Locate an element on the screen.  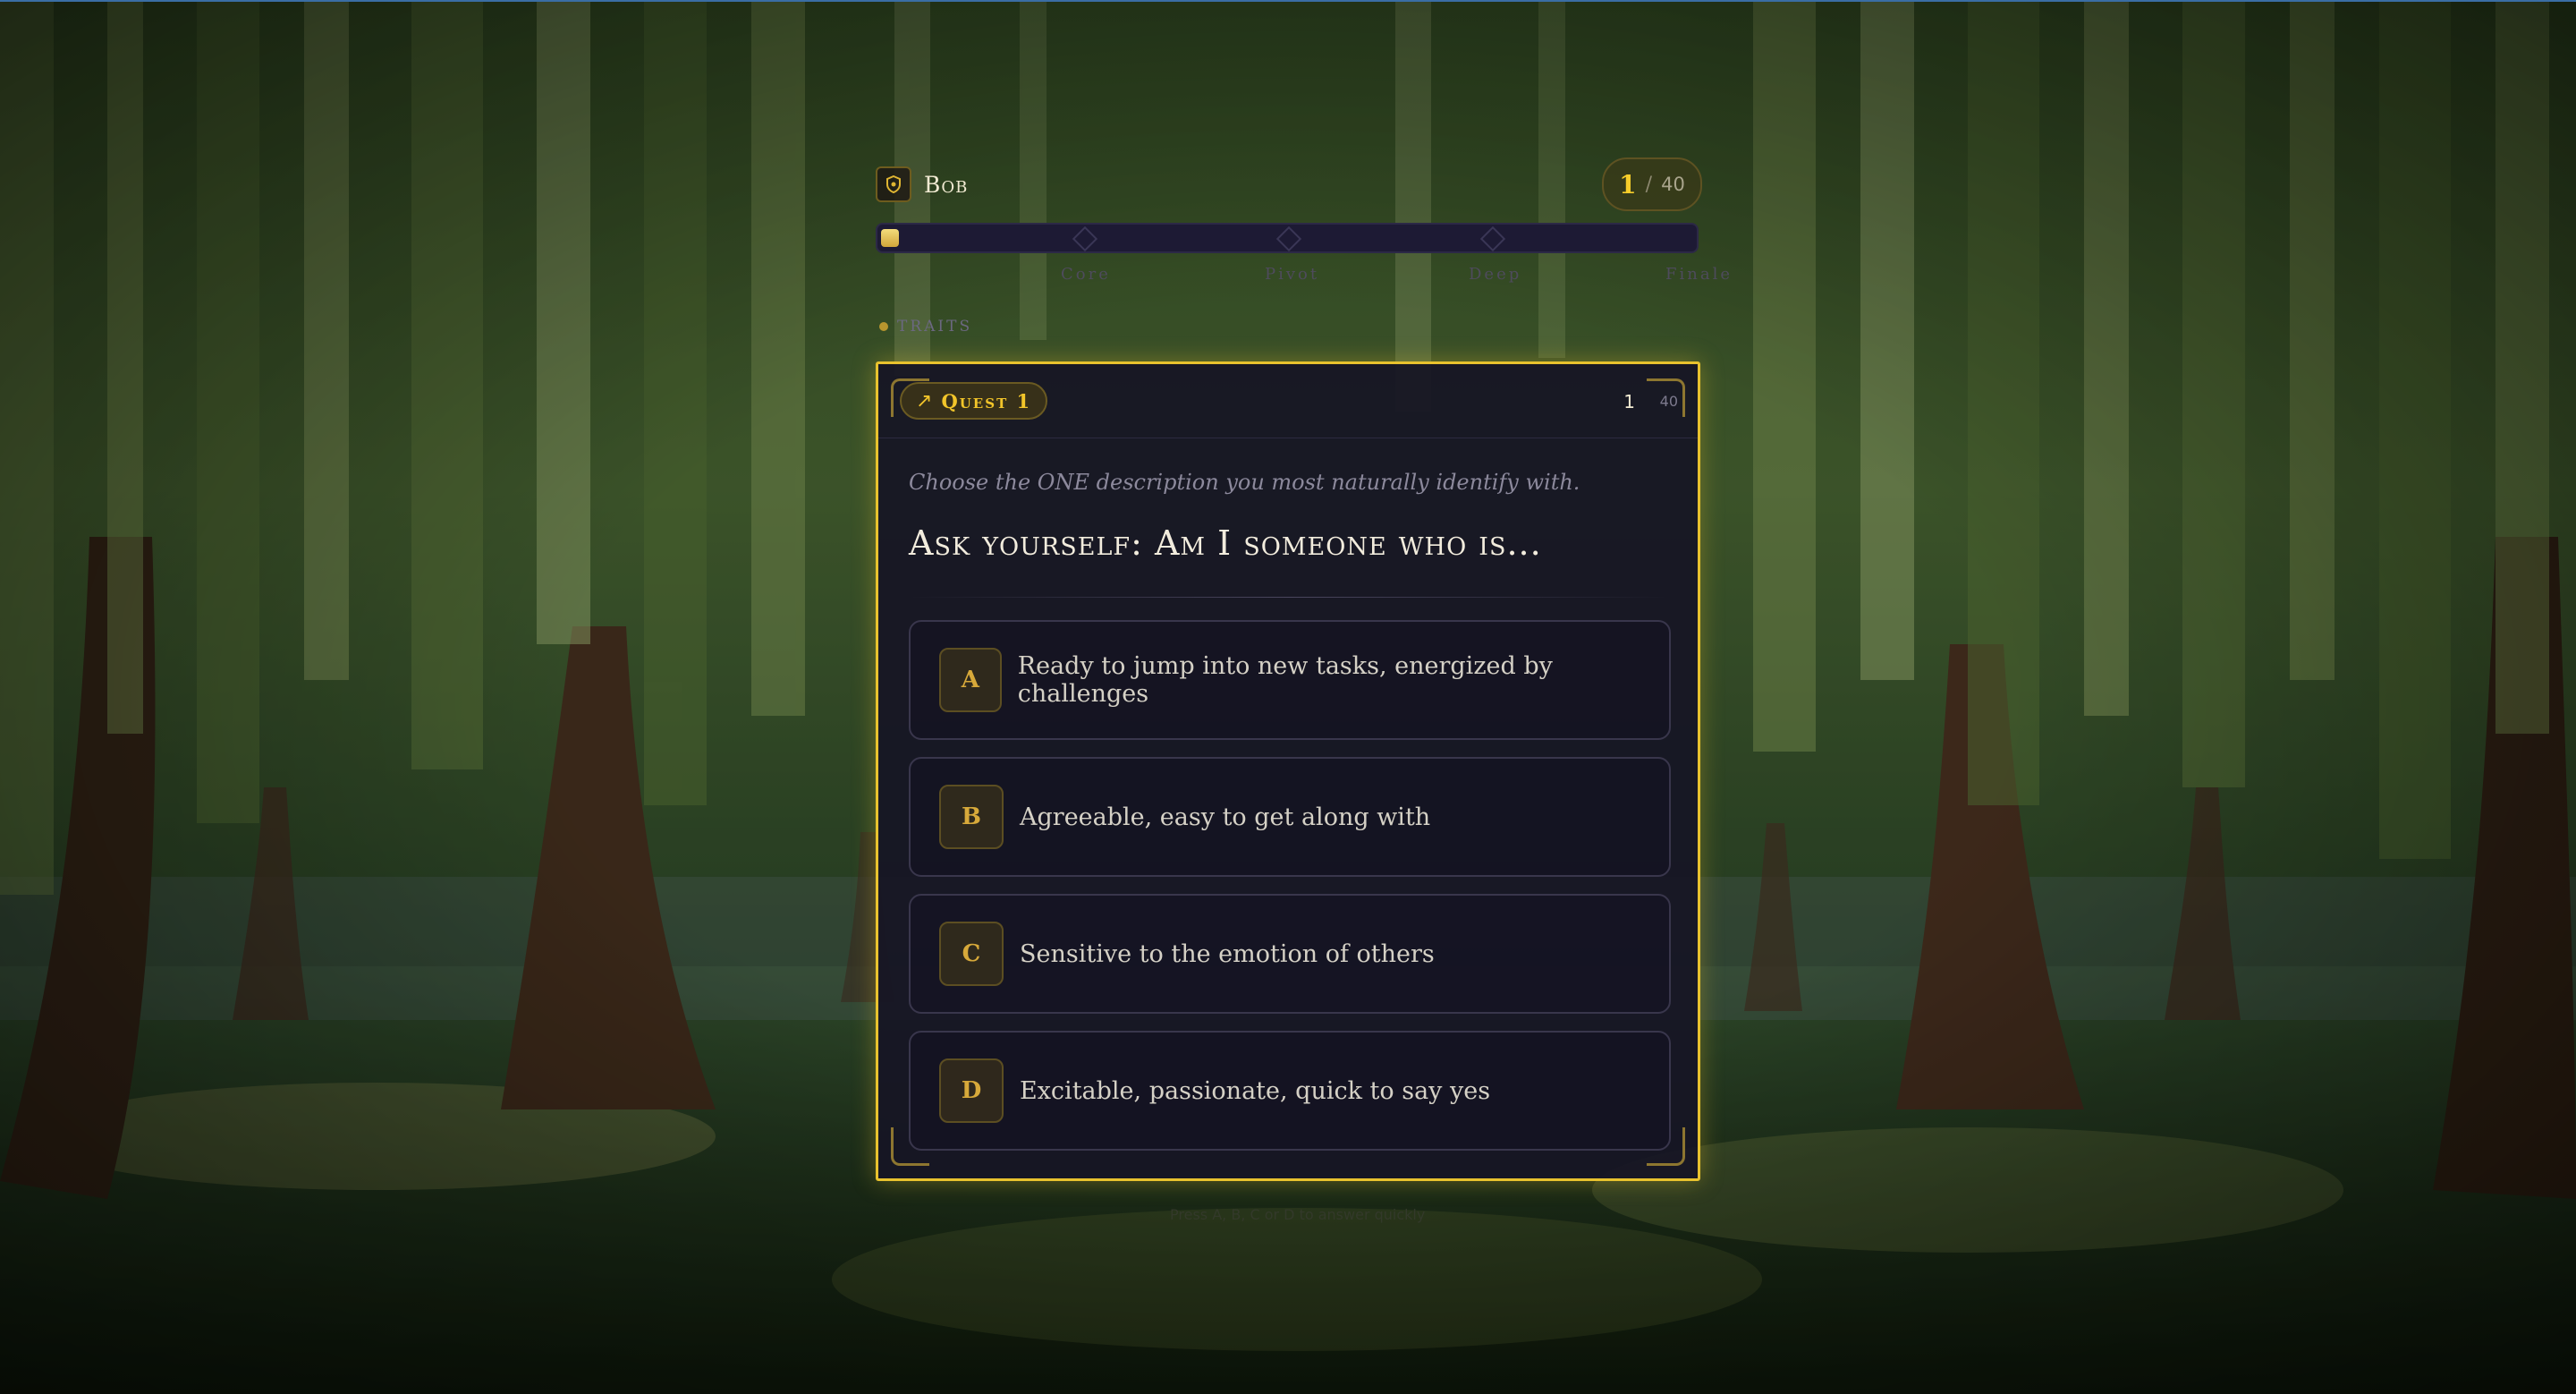
section-label: TRAITS is located at coordinates (925, 327).